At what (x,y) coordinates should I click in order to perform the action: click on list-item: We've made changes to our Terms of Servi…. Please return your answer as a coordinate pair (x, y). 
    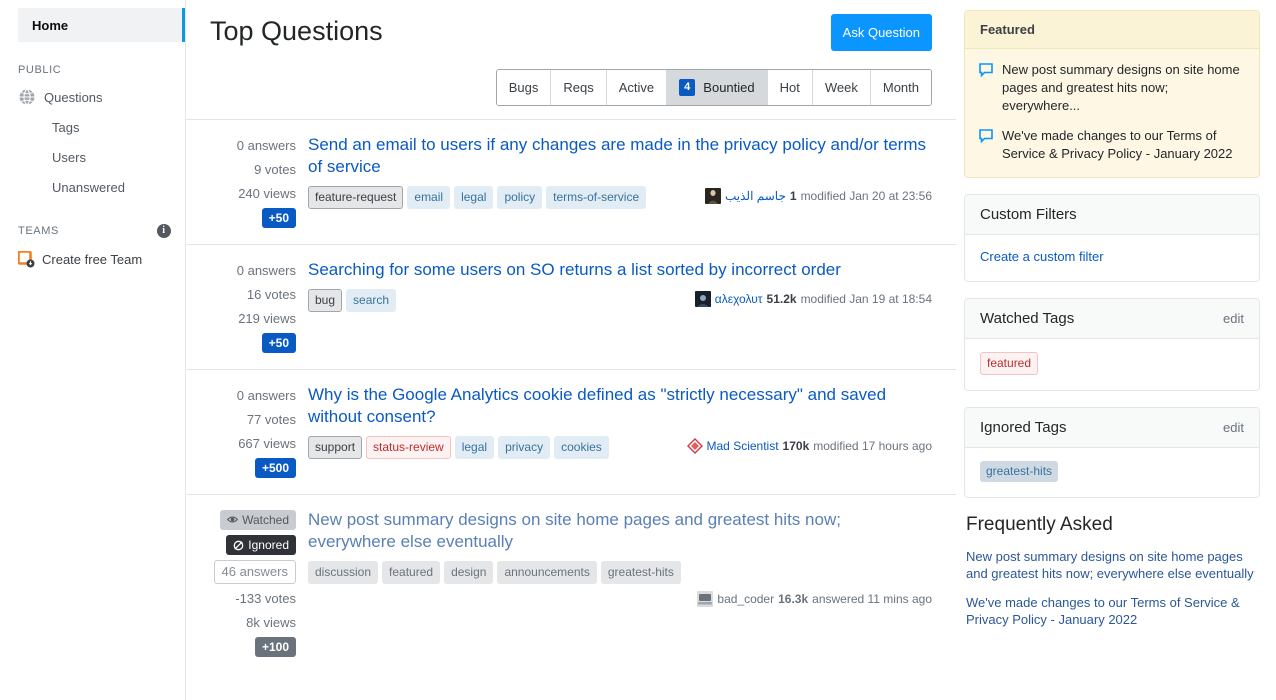
    Looking at the image, I should click on (1112, 145).